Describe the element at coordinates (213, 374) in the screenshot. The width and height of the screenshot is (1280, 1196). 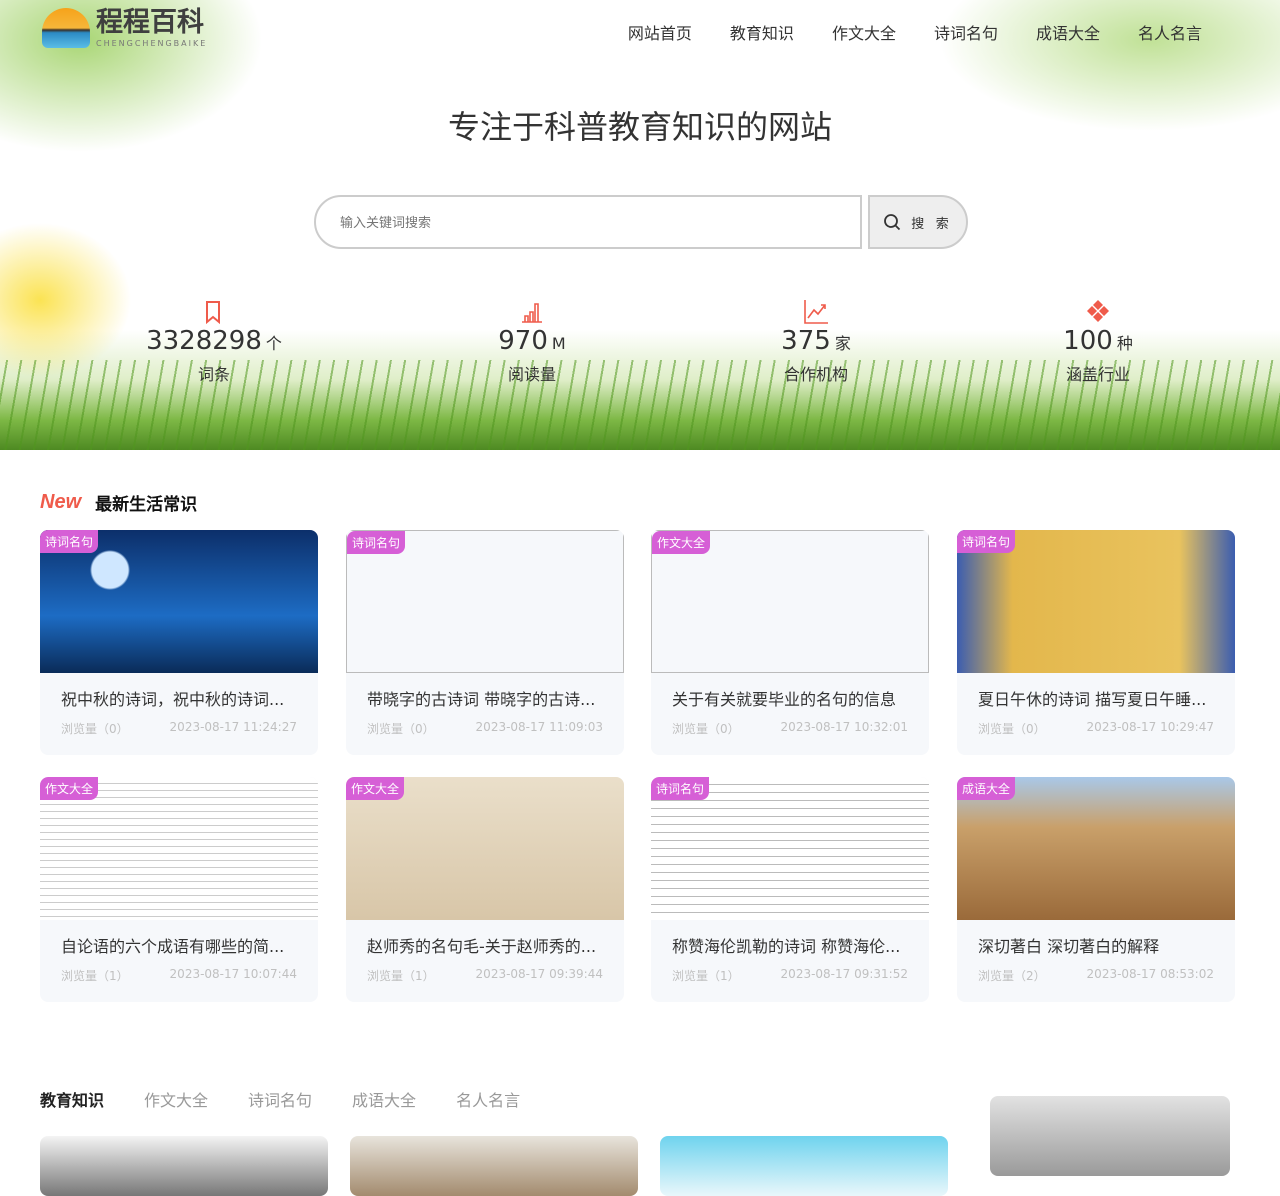
I see `stat-label: 词条` at that location.